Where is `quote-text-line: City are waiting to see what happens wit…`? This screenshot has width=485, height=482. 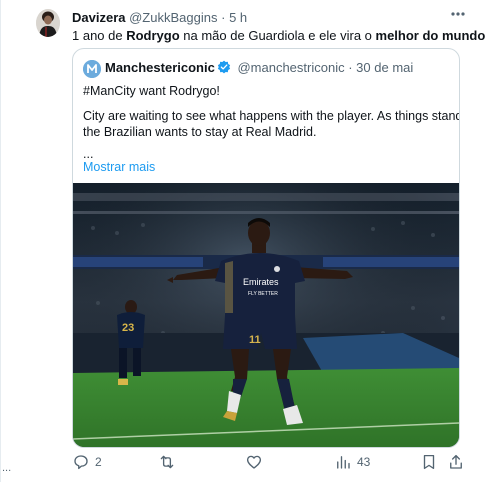 quote-text-line: City are waiting to see what happens wit… is located at coordinates (271, 116).